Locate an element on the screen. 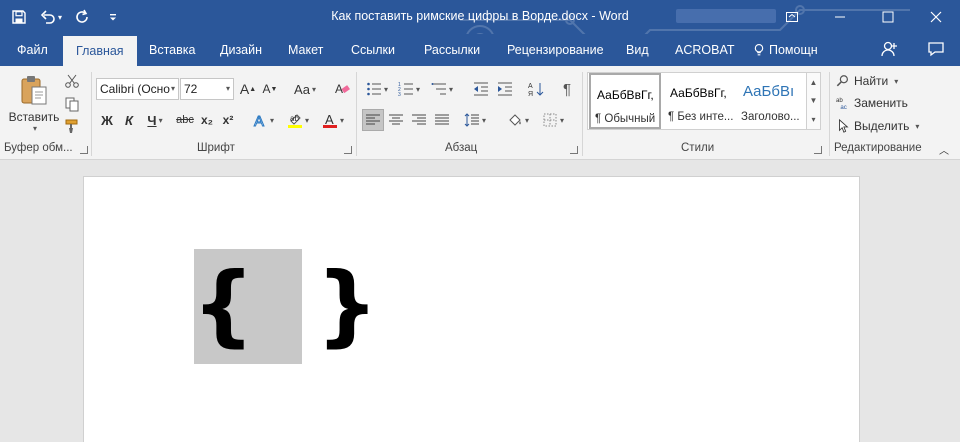 Image resolution: width=960 pixels, height=442 pixels. tab-home: Главная is located at coordinates (100, 51).